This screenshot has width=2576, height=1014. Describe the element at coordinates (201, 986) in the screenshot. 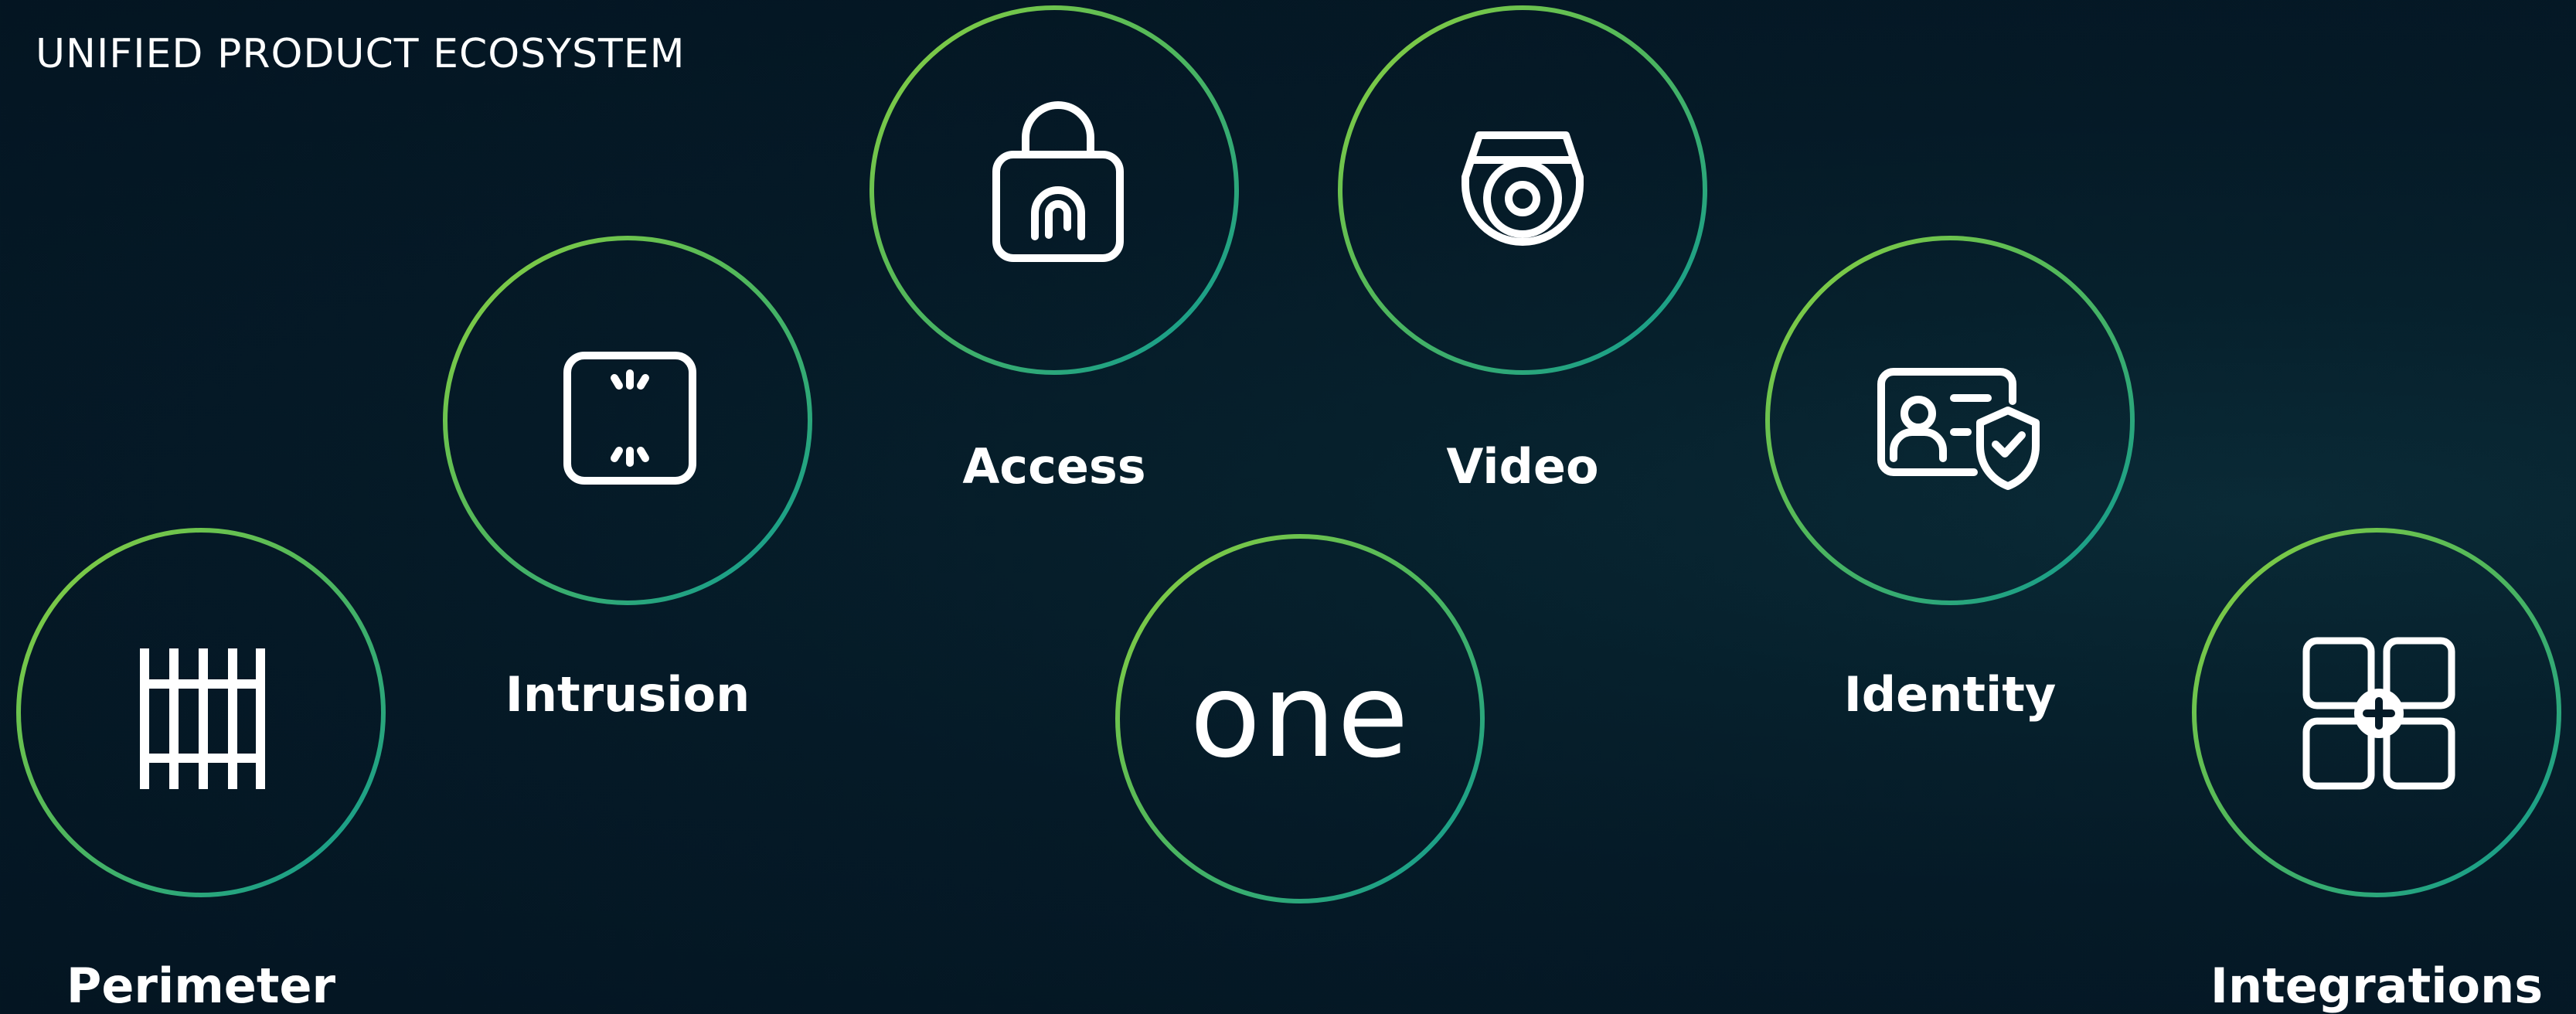

I see `perimeter-label: Perimeter` at that location.